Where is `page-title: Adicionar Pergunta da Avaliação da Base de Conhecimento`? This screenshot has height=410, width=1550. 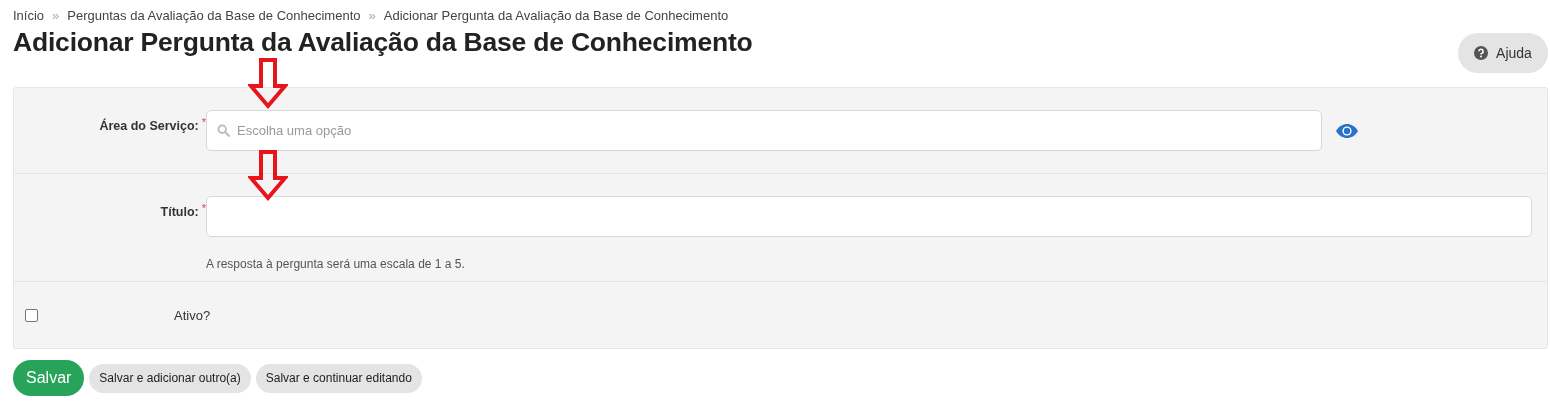 page-title: Adicionar Pergunta da Avaliação da Base de Conhecimento is located at coordinates (383, 42).